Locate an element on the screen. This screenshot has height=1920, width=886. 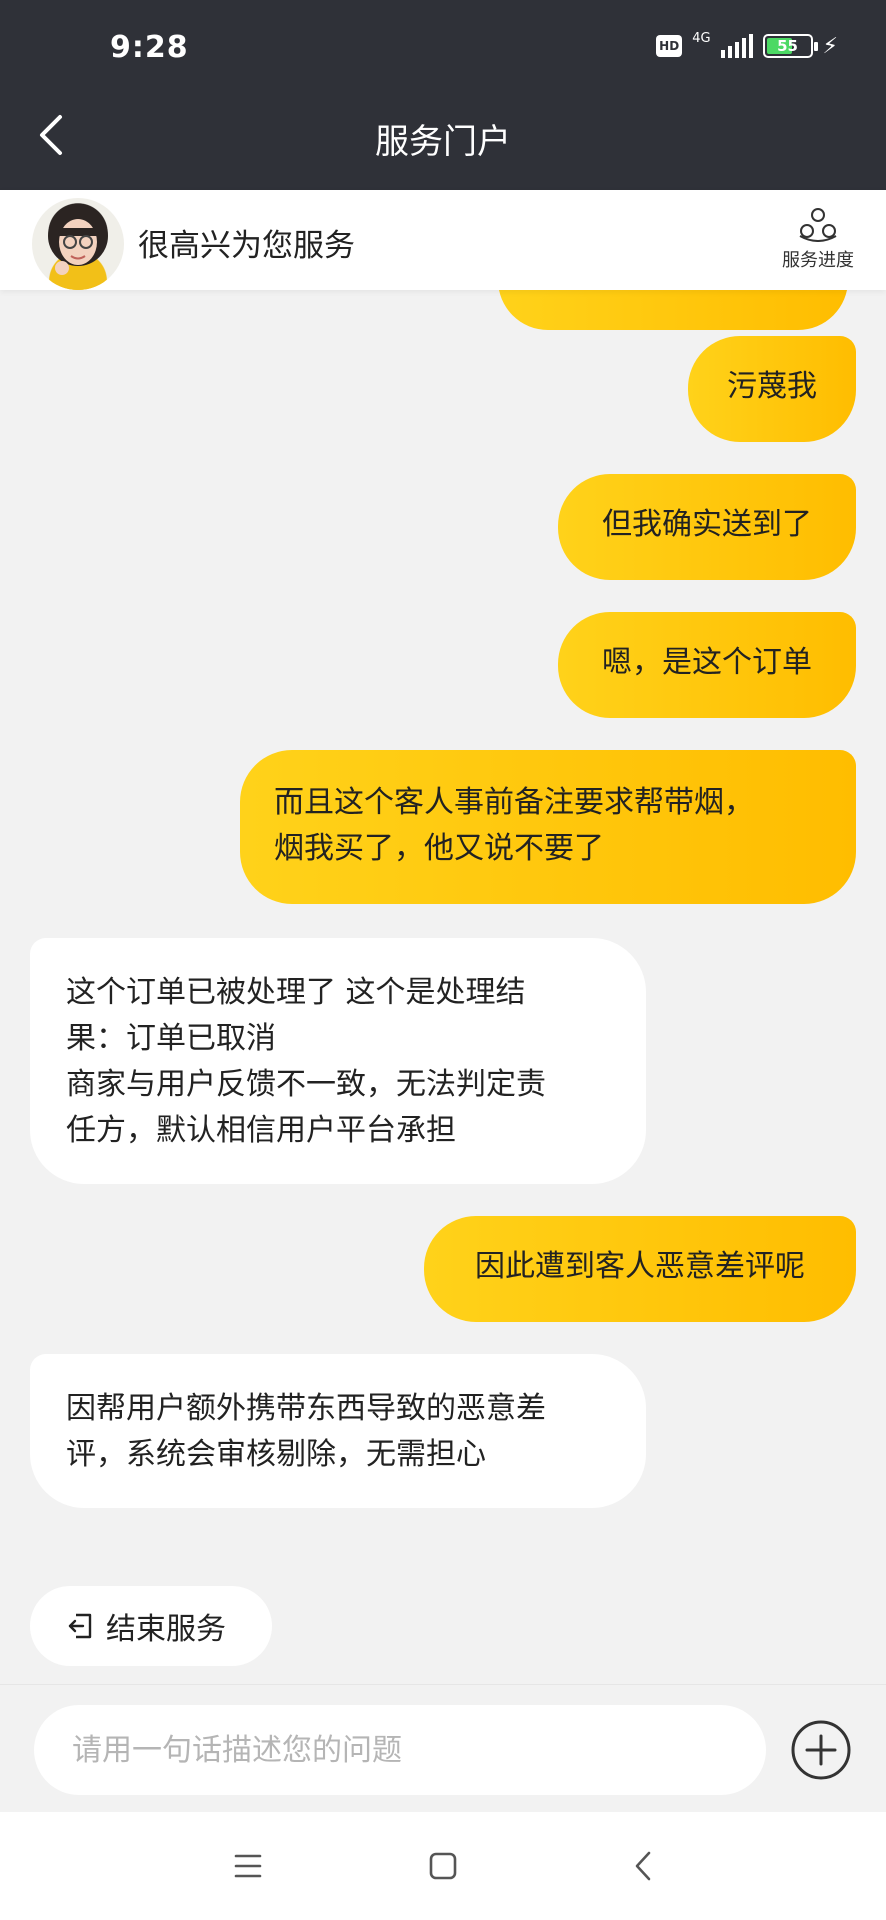
network-type: 4G is located at coordinates (701, 38).